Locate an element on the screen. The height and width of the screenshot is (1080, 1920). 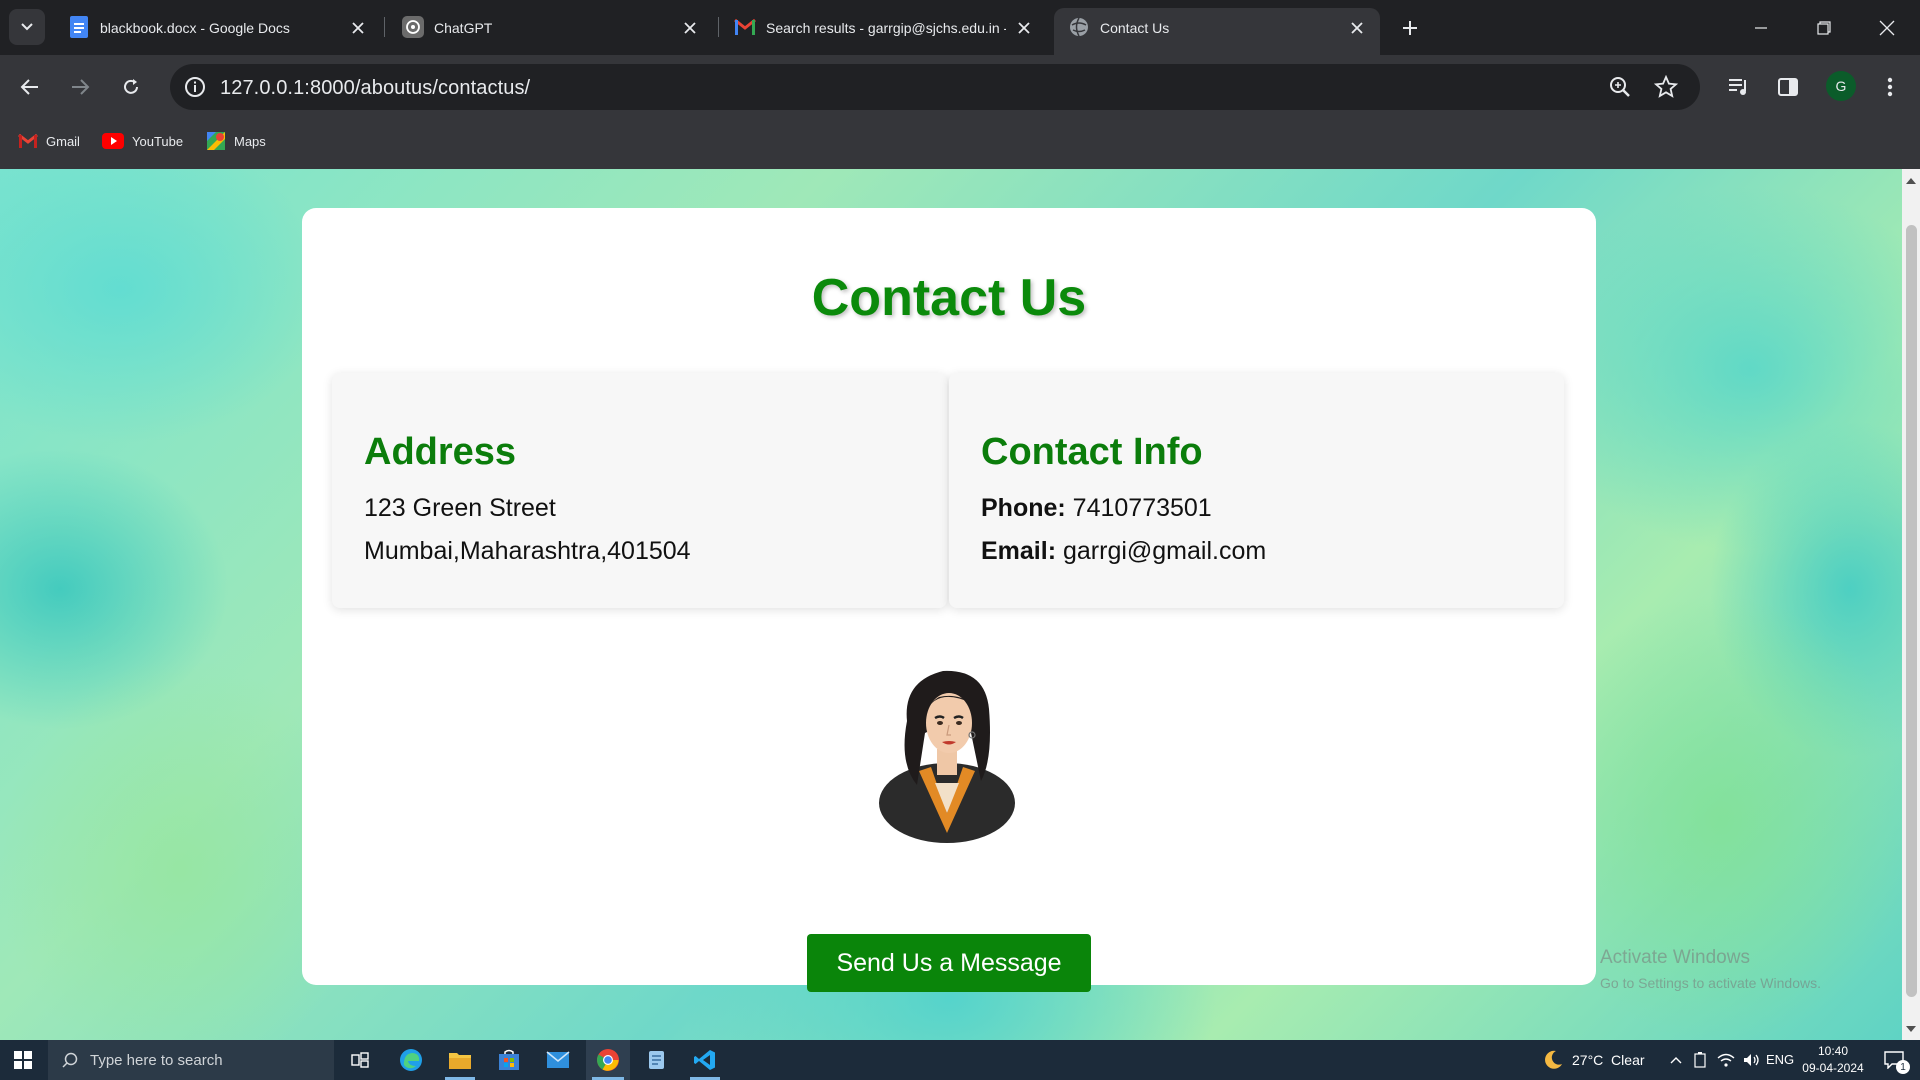
speaker-icon is located at coordinates (1751, 1060).